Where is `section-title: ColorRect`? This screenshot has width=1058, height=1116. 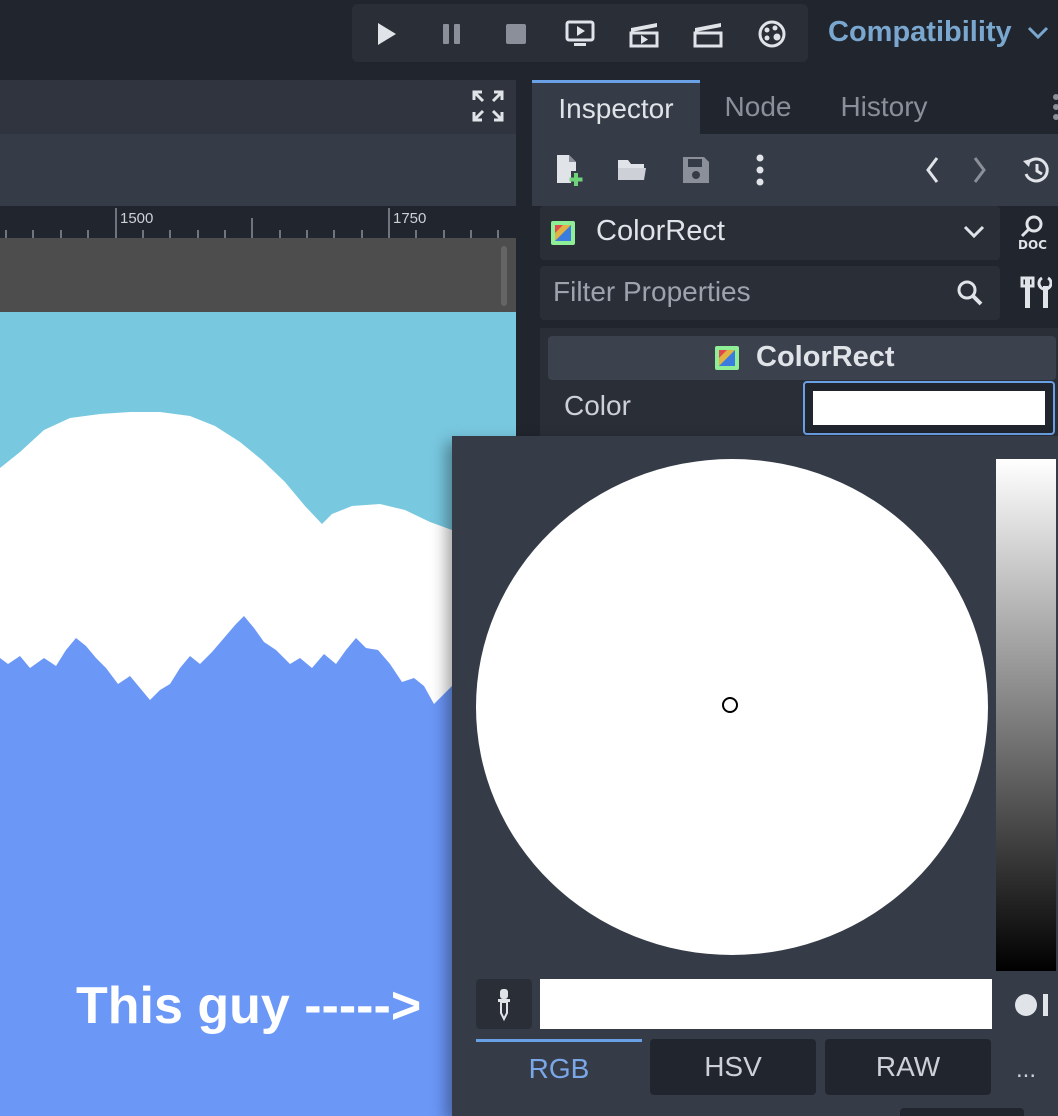
section-title: ColorRect is located at coordinates (825, 357).